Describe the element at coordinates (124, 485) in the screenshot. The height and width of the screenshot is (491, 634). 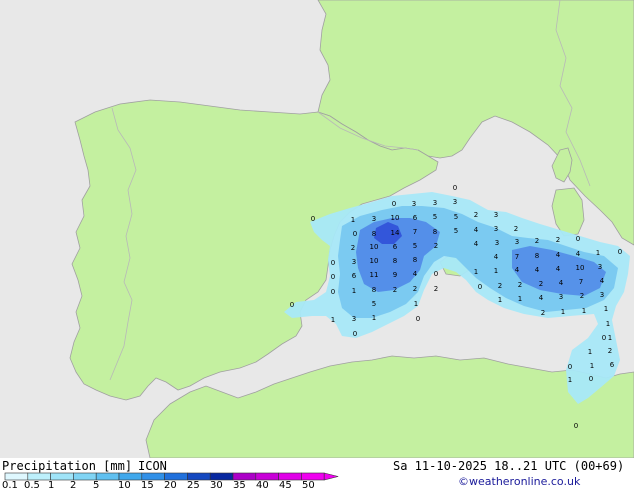
I see `legend-tick-label: 10` at that location.